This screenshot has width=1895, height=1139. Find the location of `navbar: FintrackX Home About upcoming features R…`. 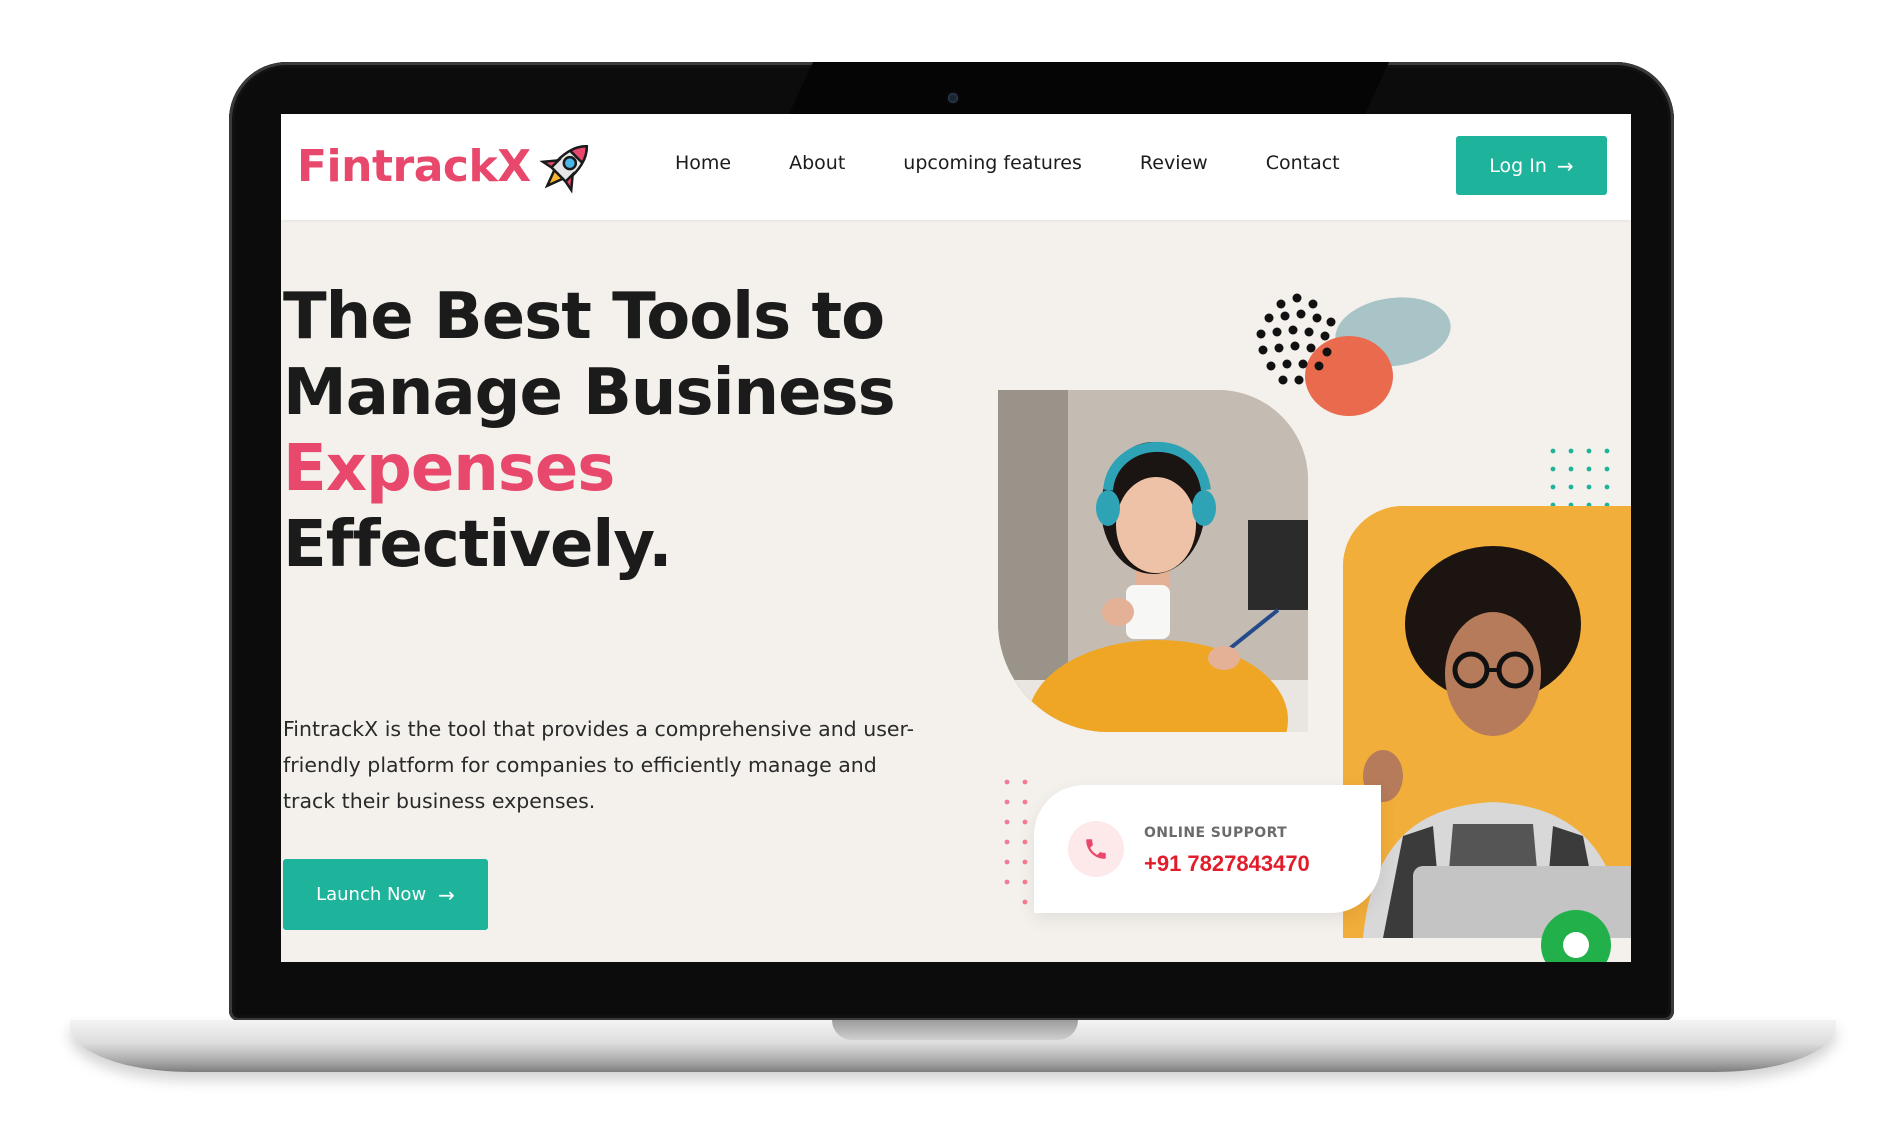

navbar: FintrackX Home About upcoming features R… is located at coordinates (956, 167).